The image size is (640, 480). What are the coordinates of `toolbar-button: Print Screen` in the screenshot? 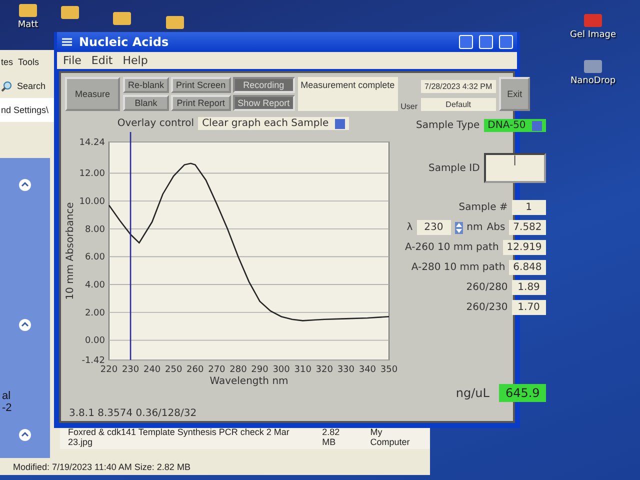 It's located at (201, 85).